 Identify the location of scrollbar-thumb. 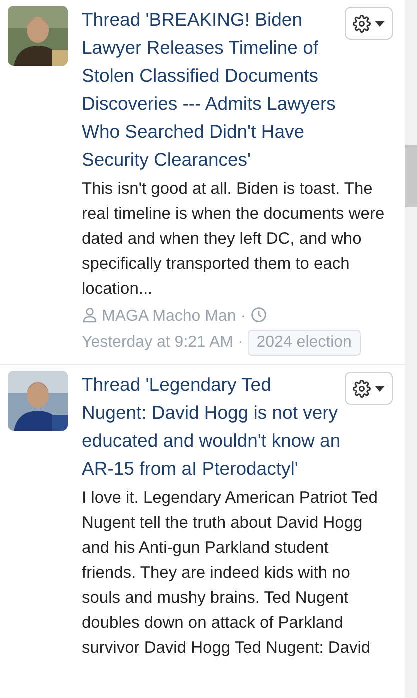
(411, 176).